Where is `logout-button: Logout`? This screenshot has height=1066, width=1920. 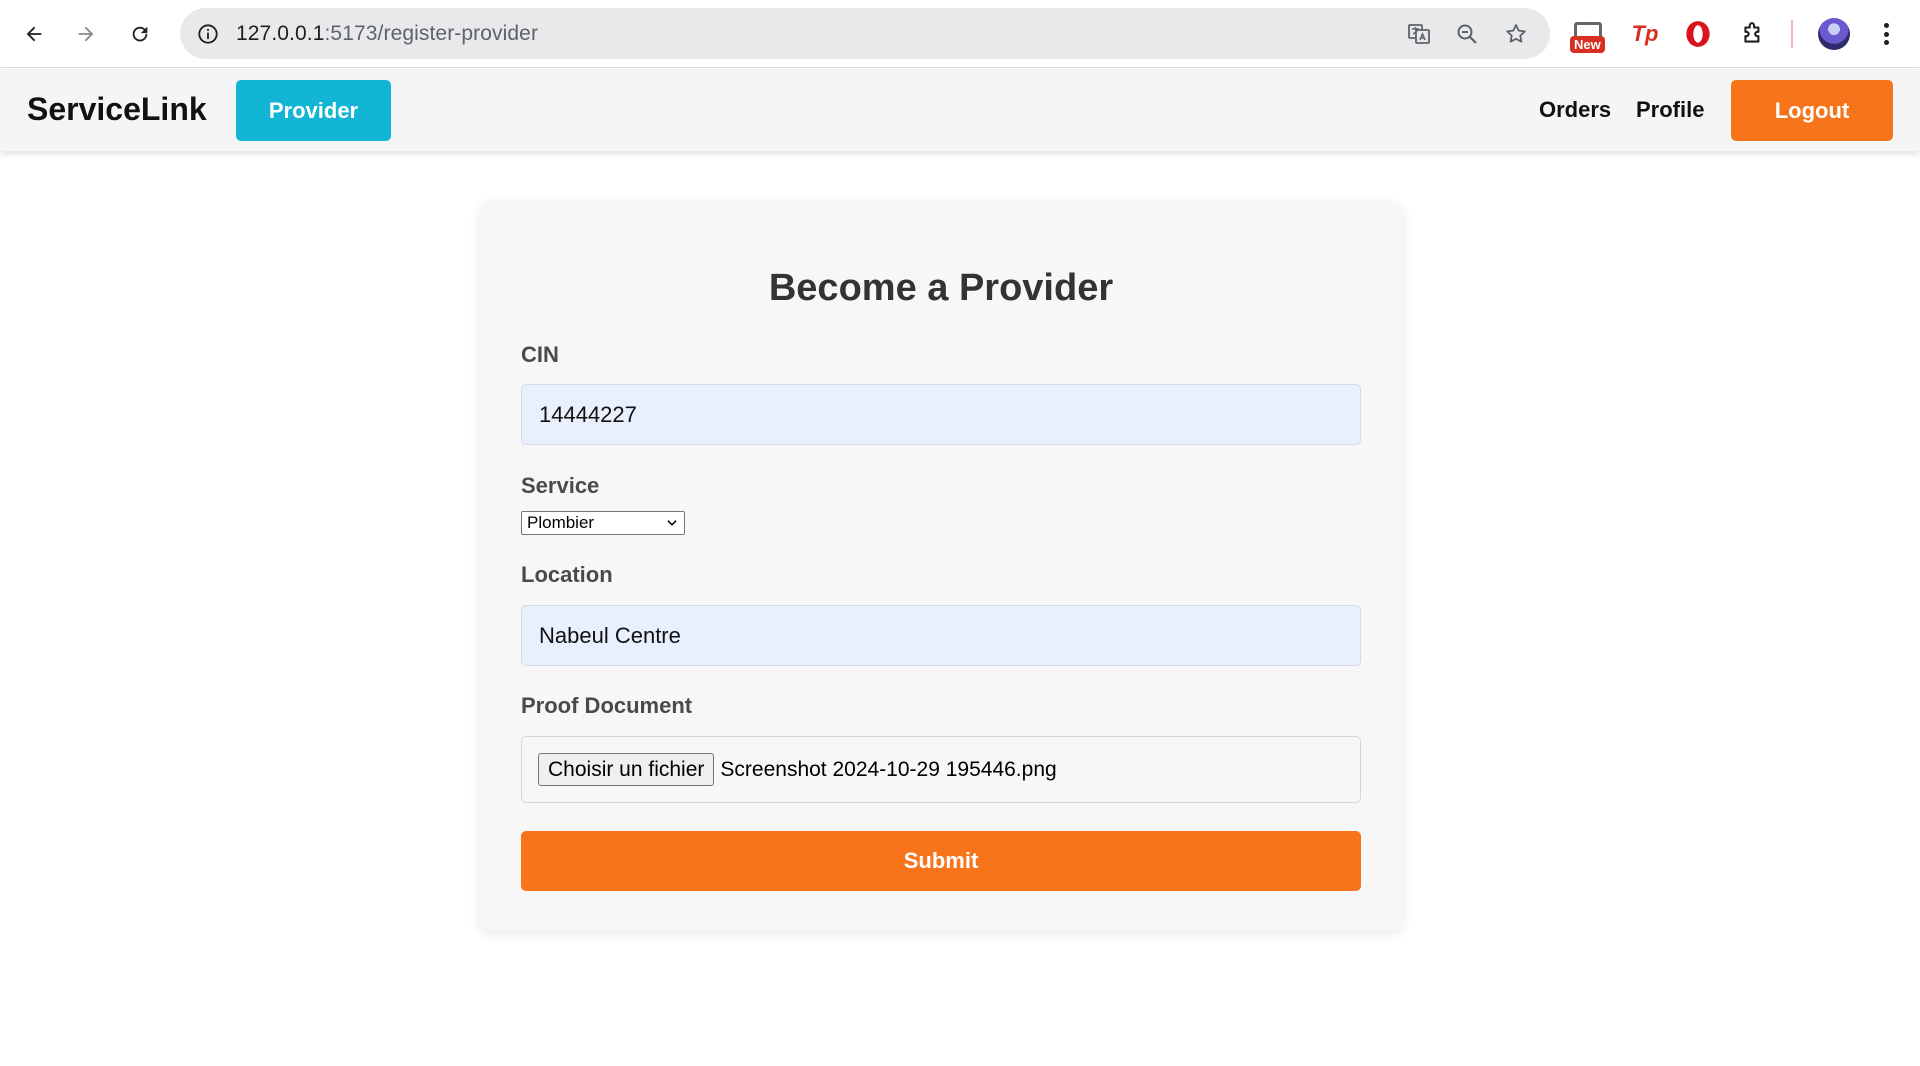 logout-button: Logout is located at coordinates (1812, 110).